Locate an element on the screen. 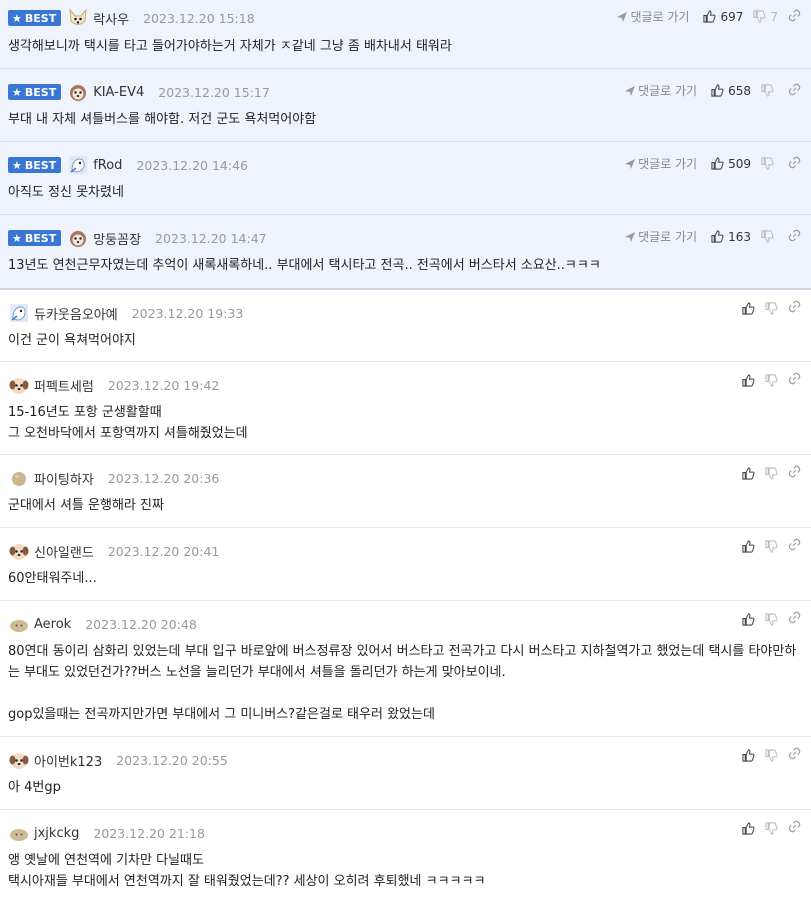 The image size is (811, 905). comment-author: 퍼펙트세럼 is located at coordinates (64, 385).